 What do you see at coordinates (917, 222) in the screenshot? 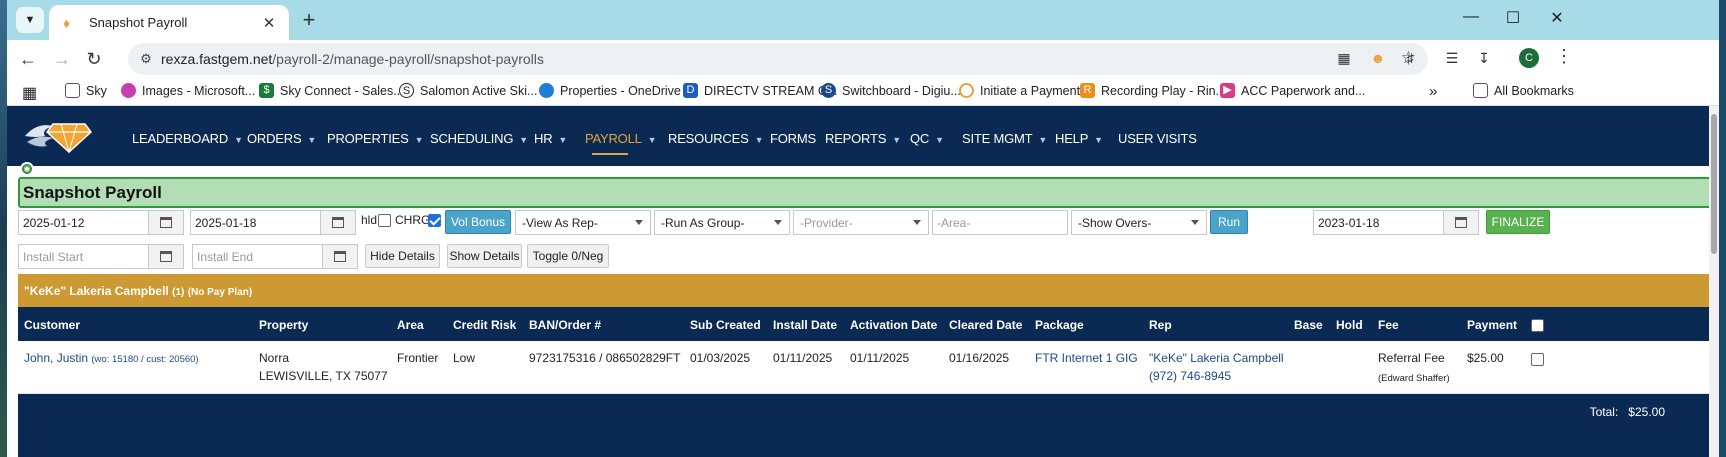
I see `select-caret-icon` at bounding box center [917, 222].